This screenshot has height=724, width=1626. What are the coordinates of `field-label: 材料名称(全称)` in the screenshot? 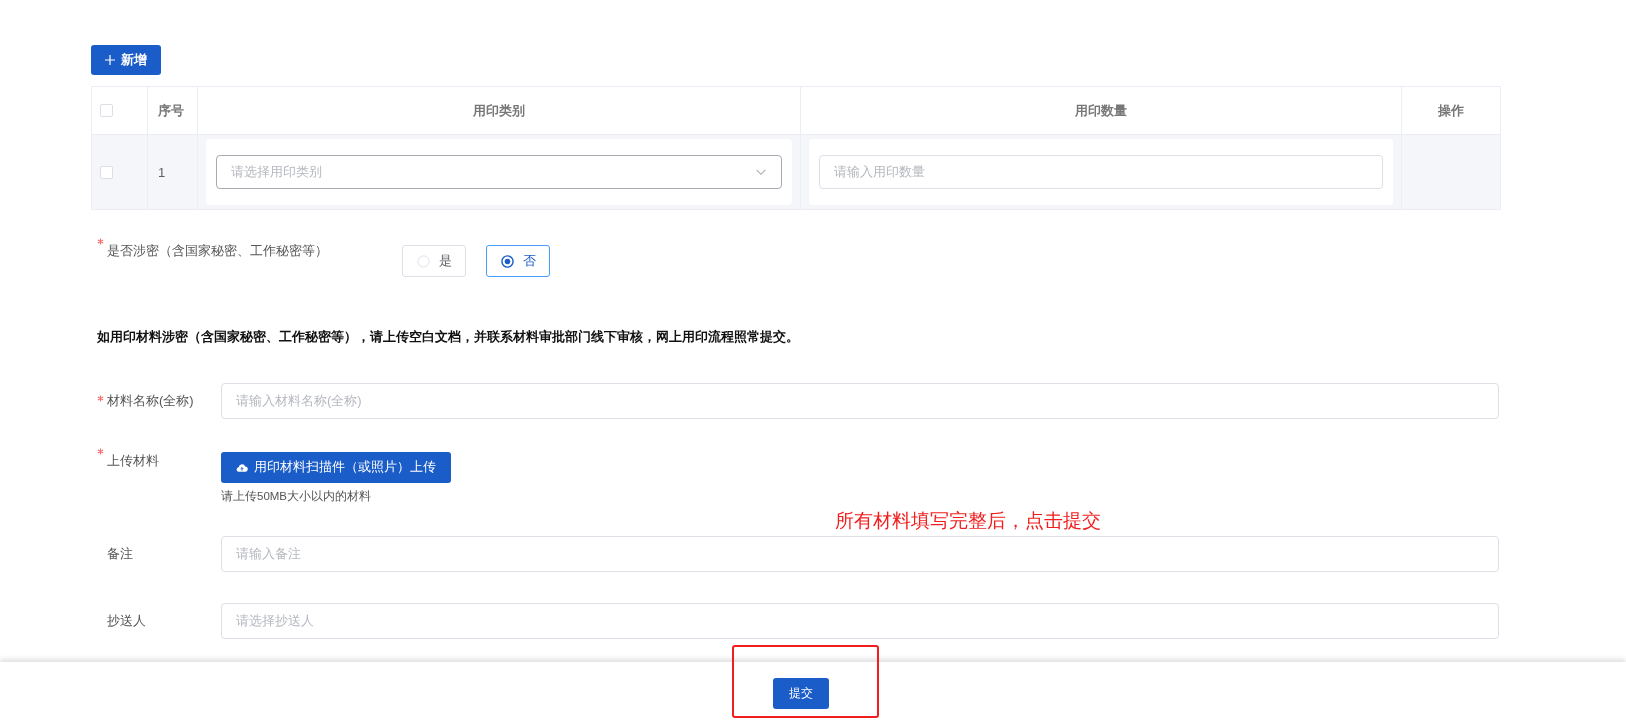 It's located at (150, 400).